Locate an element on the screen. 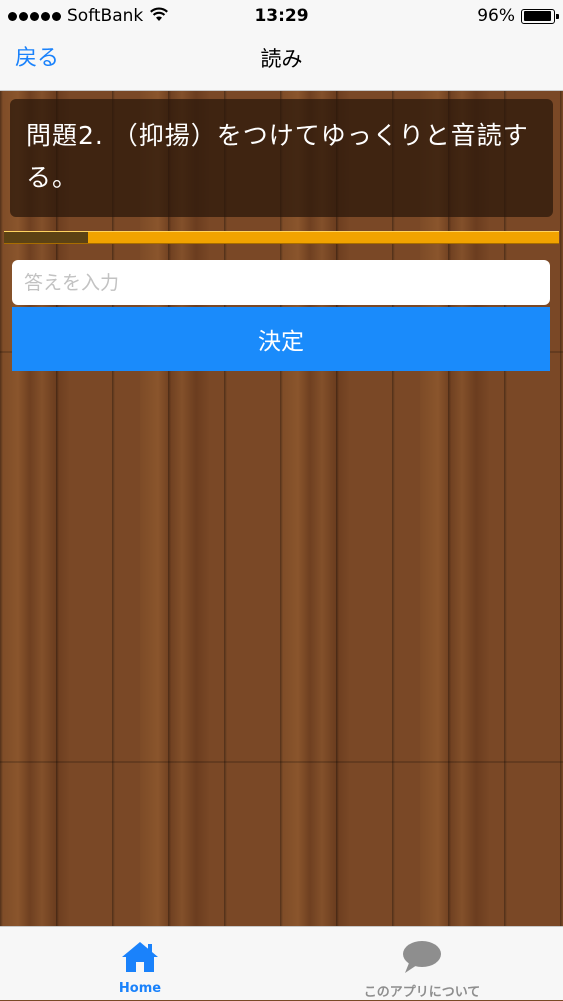 This screenshot has width=563, height=1001. progress-bar-fill is located at coordinates (46, 237).